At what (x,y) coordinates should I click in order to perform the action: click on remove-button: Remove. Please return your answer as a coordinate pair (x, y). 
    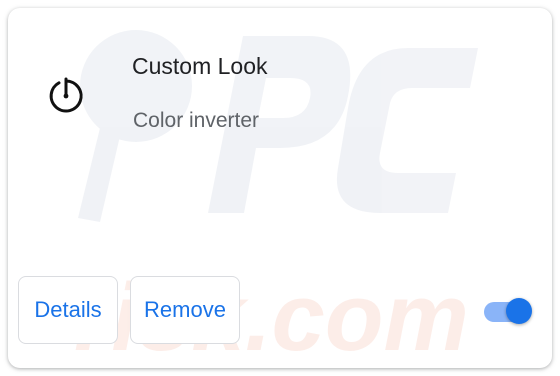
    Looking at the image, I should click on (185, 310).